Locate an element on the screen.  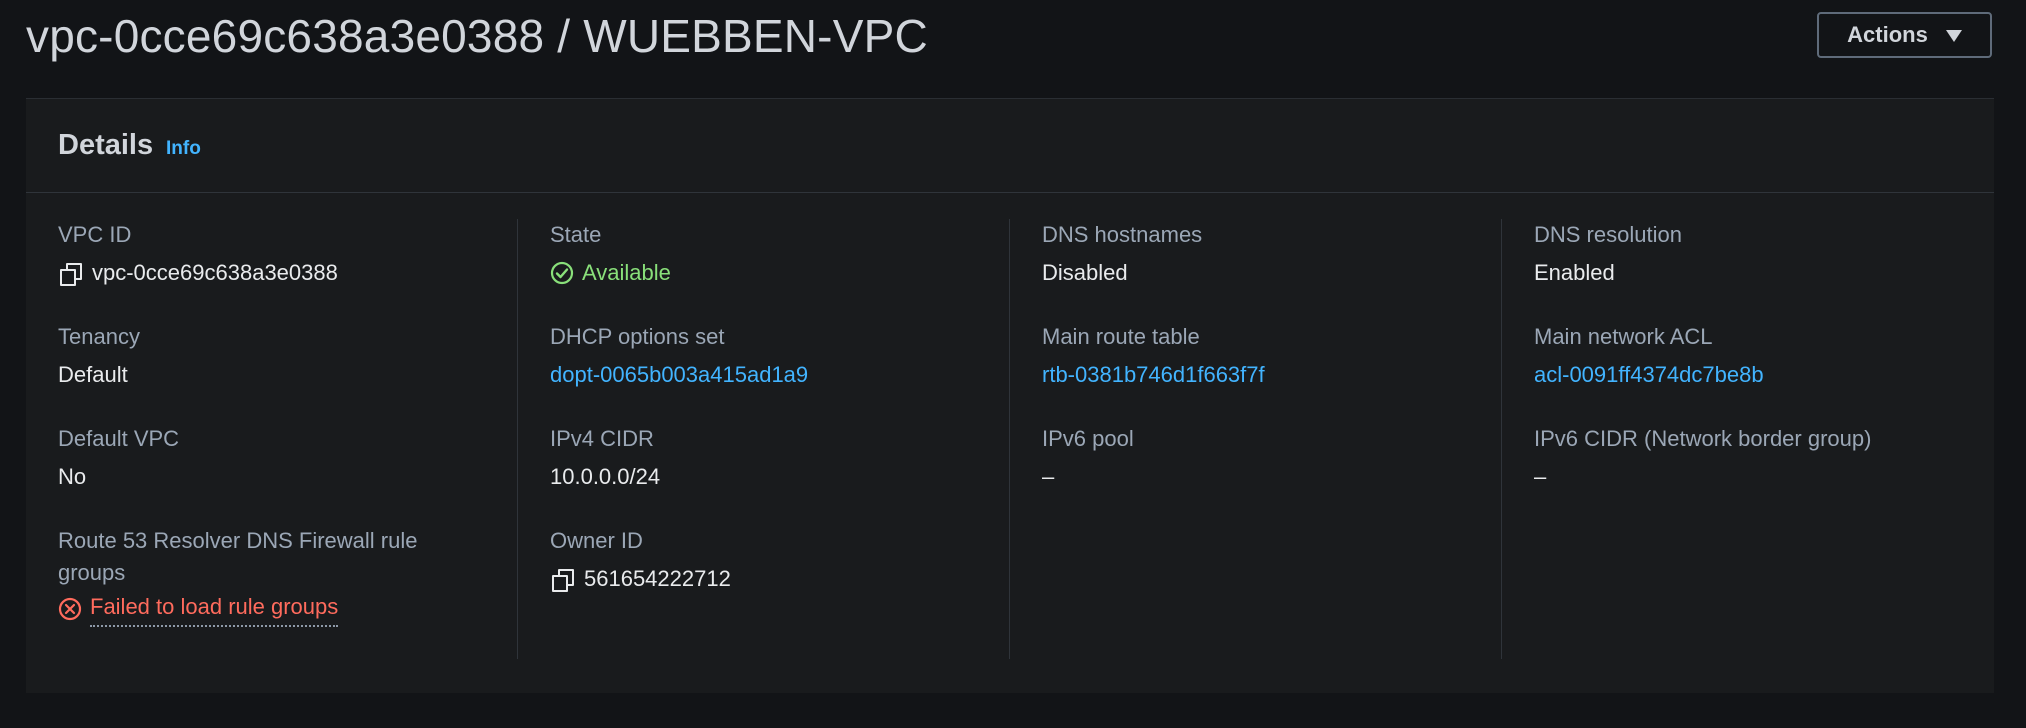
field-owner-id: Owner ID 561654222712 is located at coordinates (640, 560).